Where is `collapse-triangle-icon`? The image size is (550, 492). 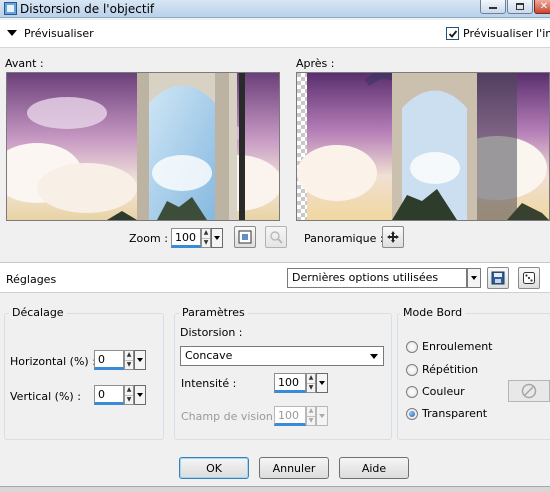
collapse-triangle-icon is located at coordinates (12, 33).